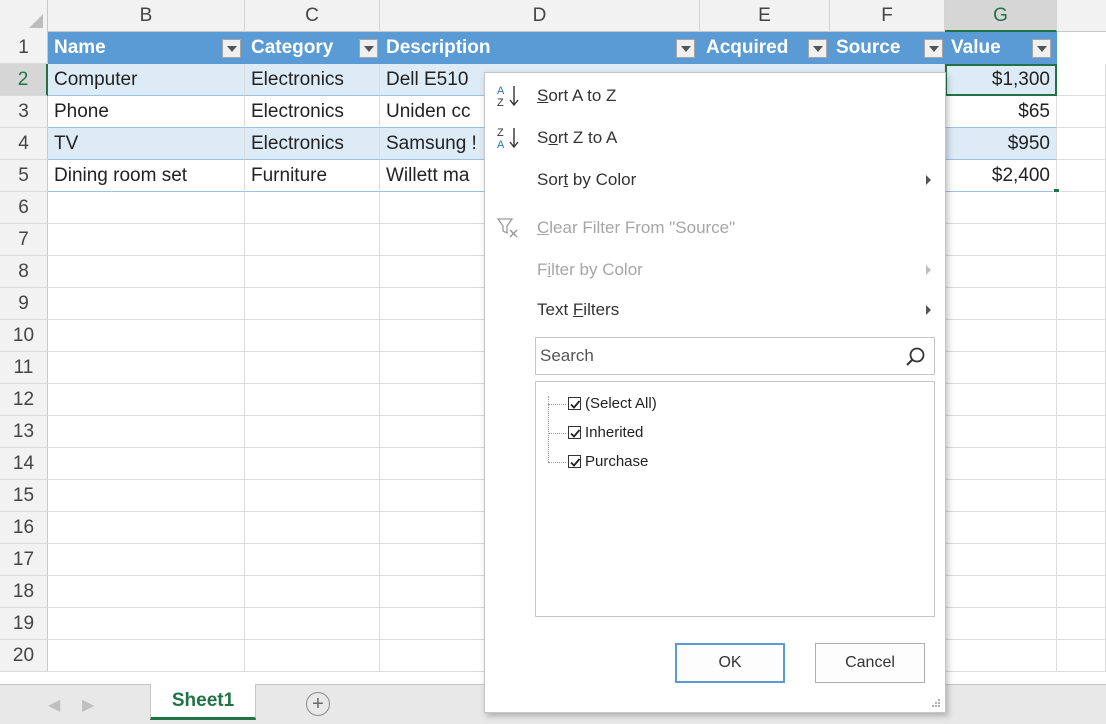 The image size is (1106, 724). What do you see at coordinates (1001, 176) in the screenshot?
I see `cell-value: $2,400` at bounding box center [1001, 176].